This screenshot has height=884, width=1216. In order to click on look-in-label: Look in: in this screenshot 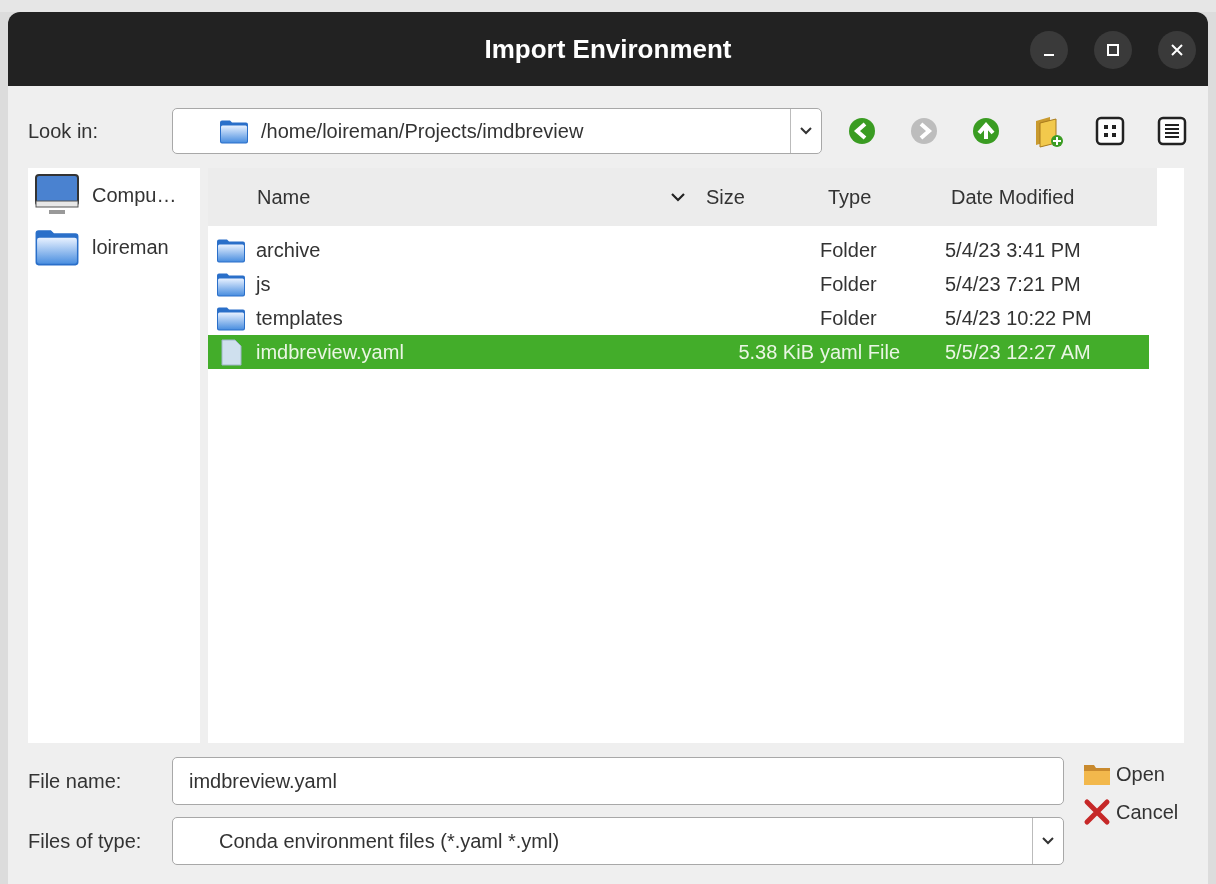, I will do `click(64, 131)`.